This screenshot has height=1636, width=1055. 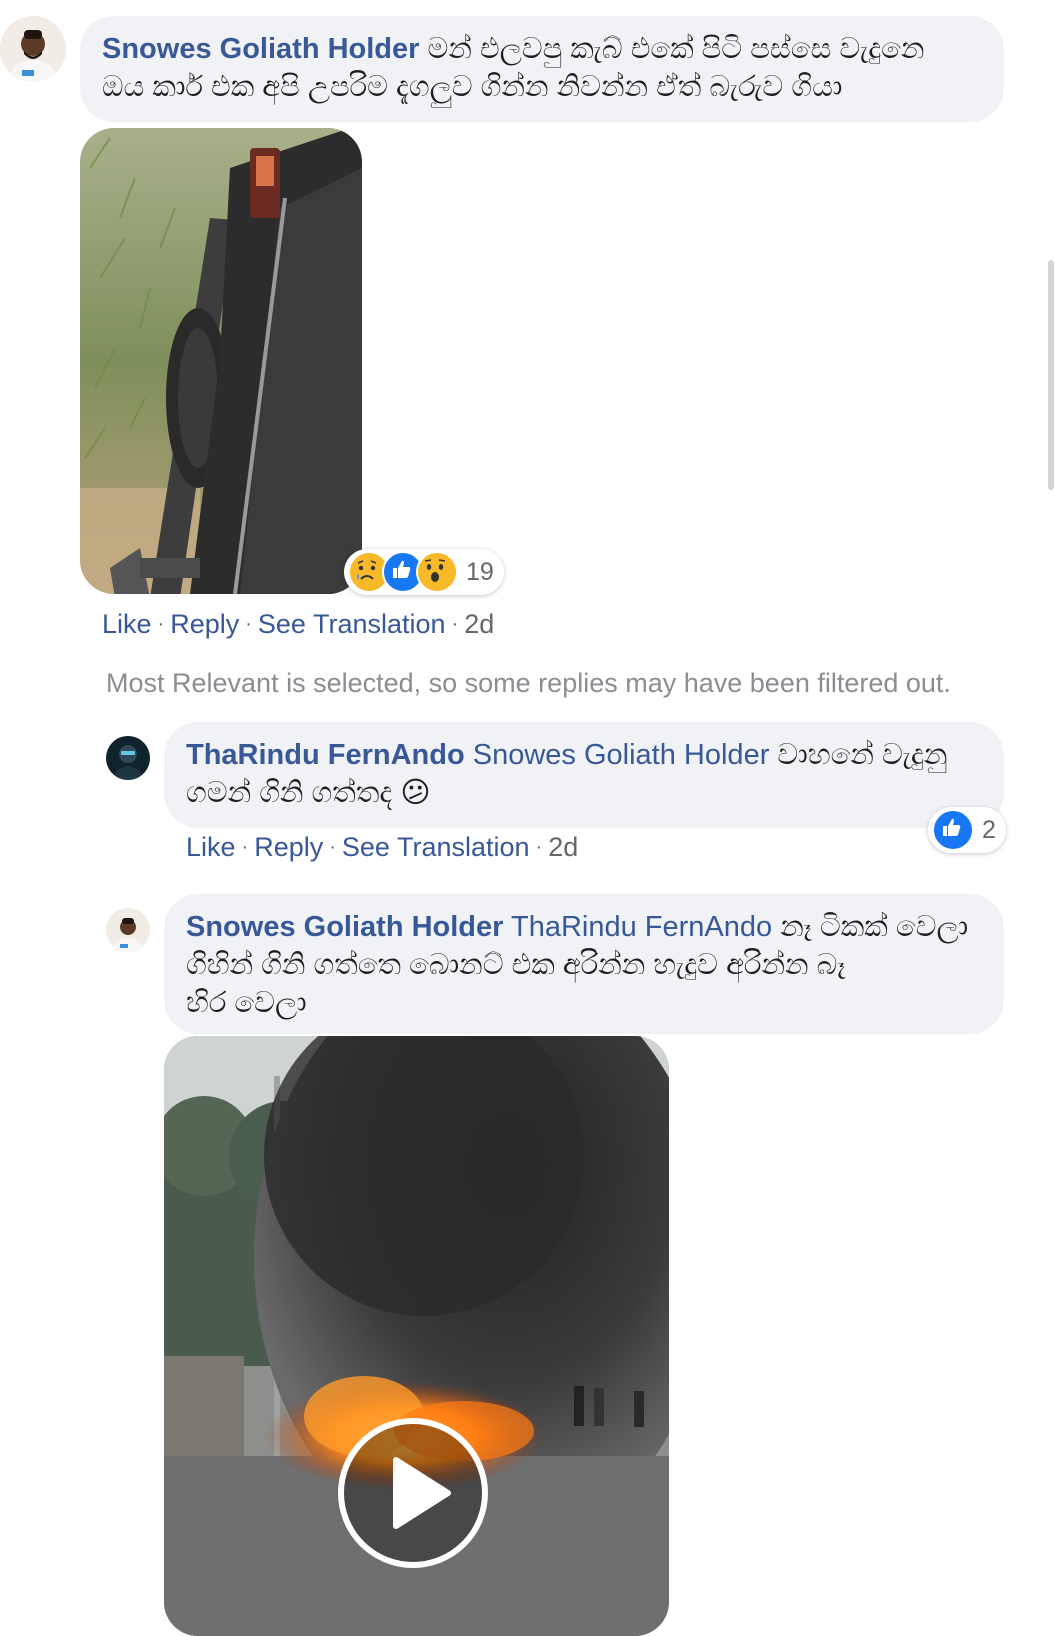 I want to click on reply-actions: Like · Reply · See Translation · 2d, so click(x=382, y=847).